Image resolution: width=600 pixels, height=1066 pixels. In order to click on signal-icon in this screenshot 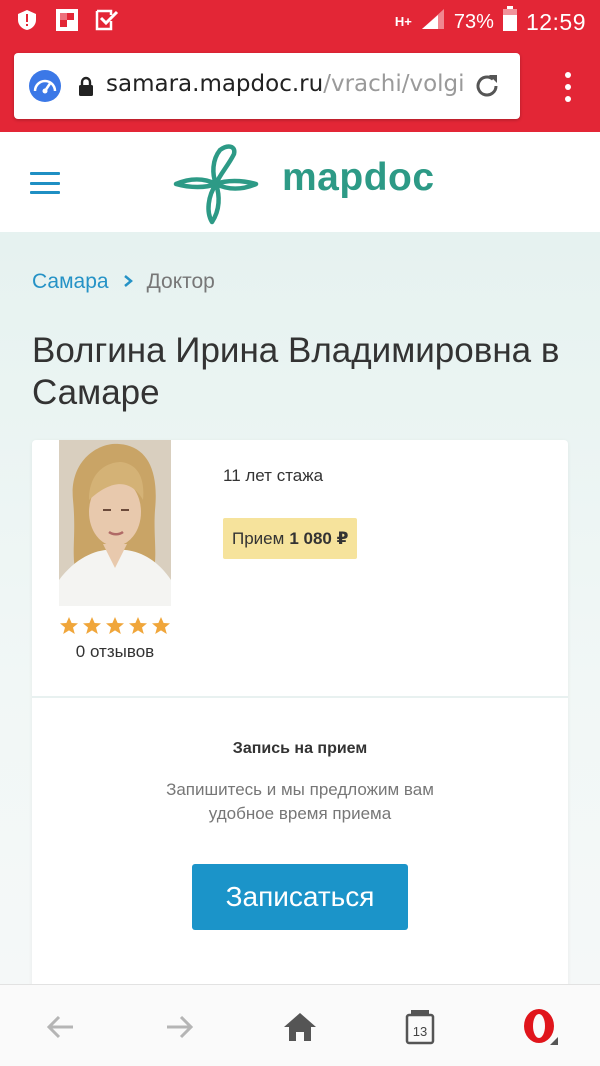, I will do `click(433, 22)`.